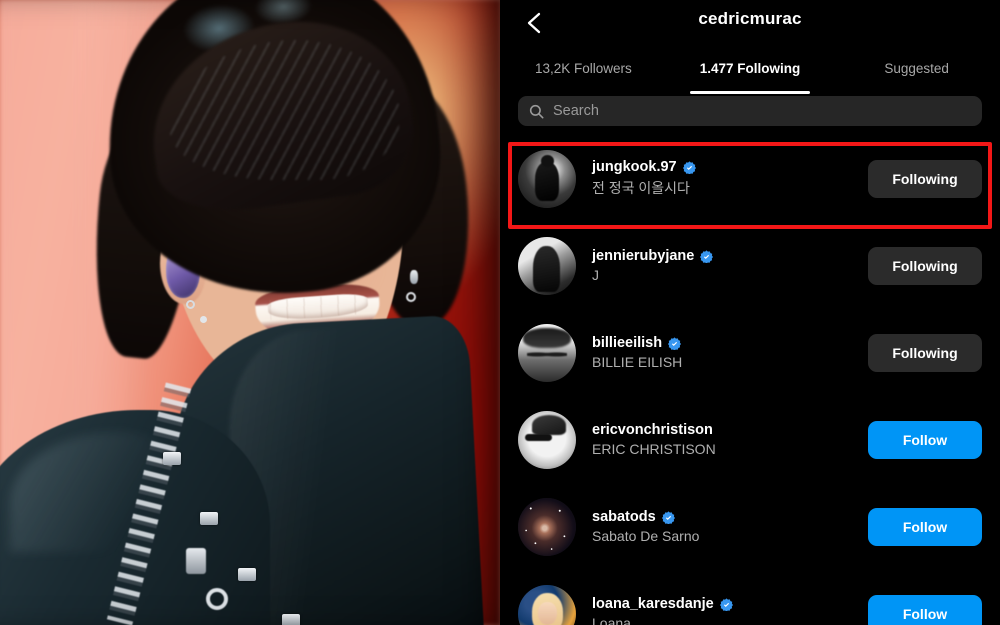 The height and width of the screenshot is (625, 1000). What do you see at coordinates (576, 111) in the screenshot?
I see `search-placeholder: Search` at bounding box center [576, 111].